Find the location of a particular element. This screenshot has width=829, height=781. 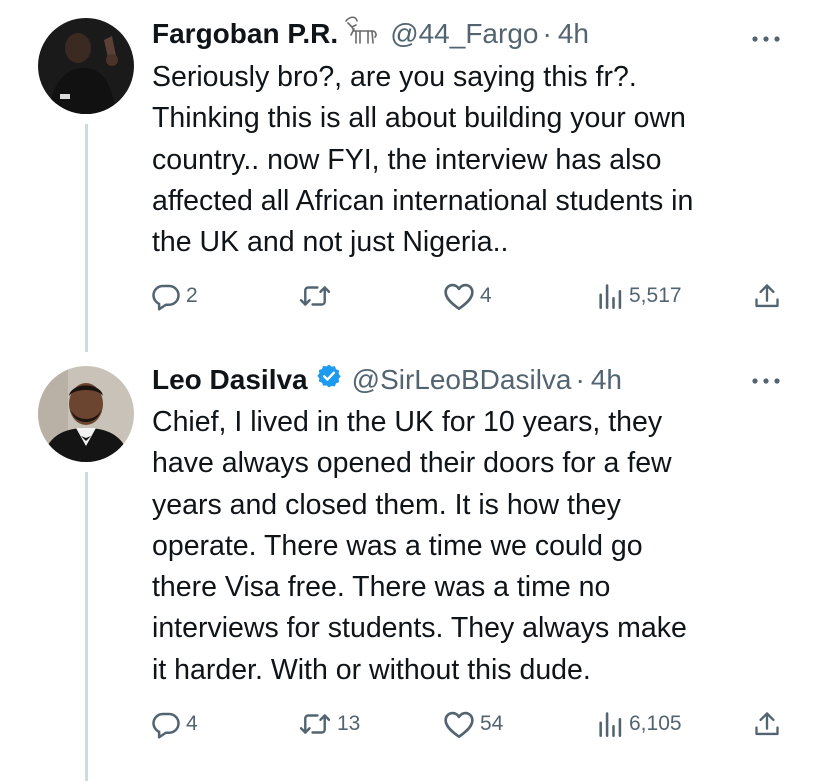

views-button: 6,105 is located at coordinates (639, 724).